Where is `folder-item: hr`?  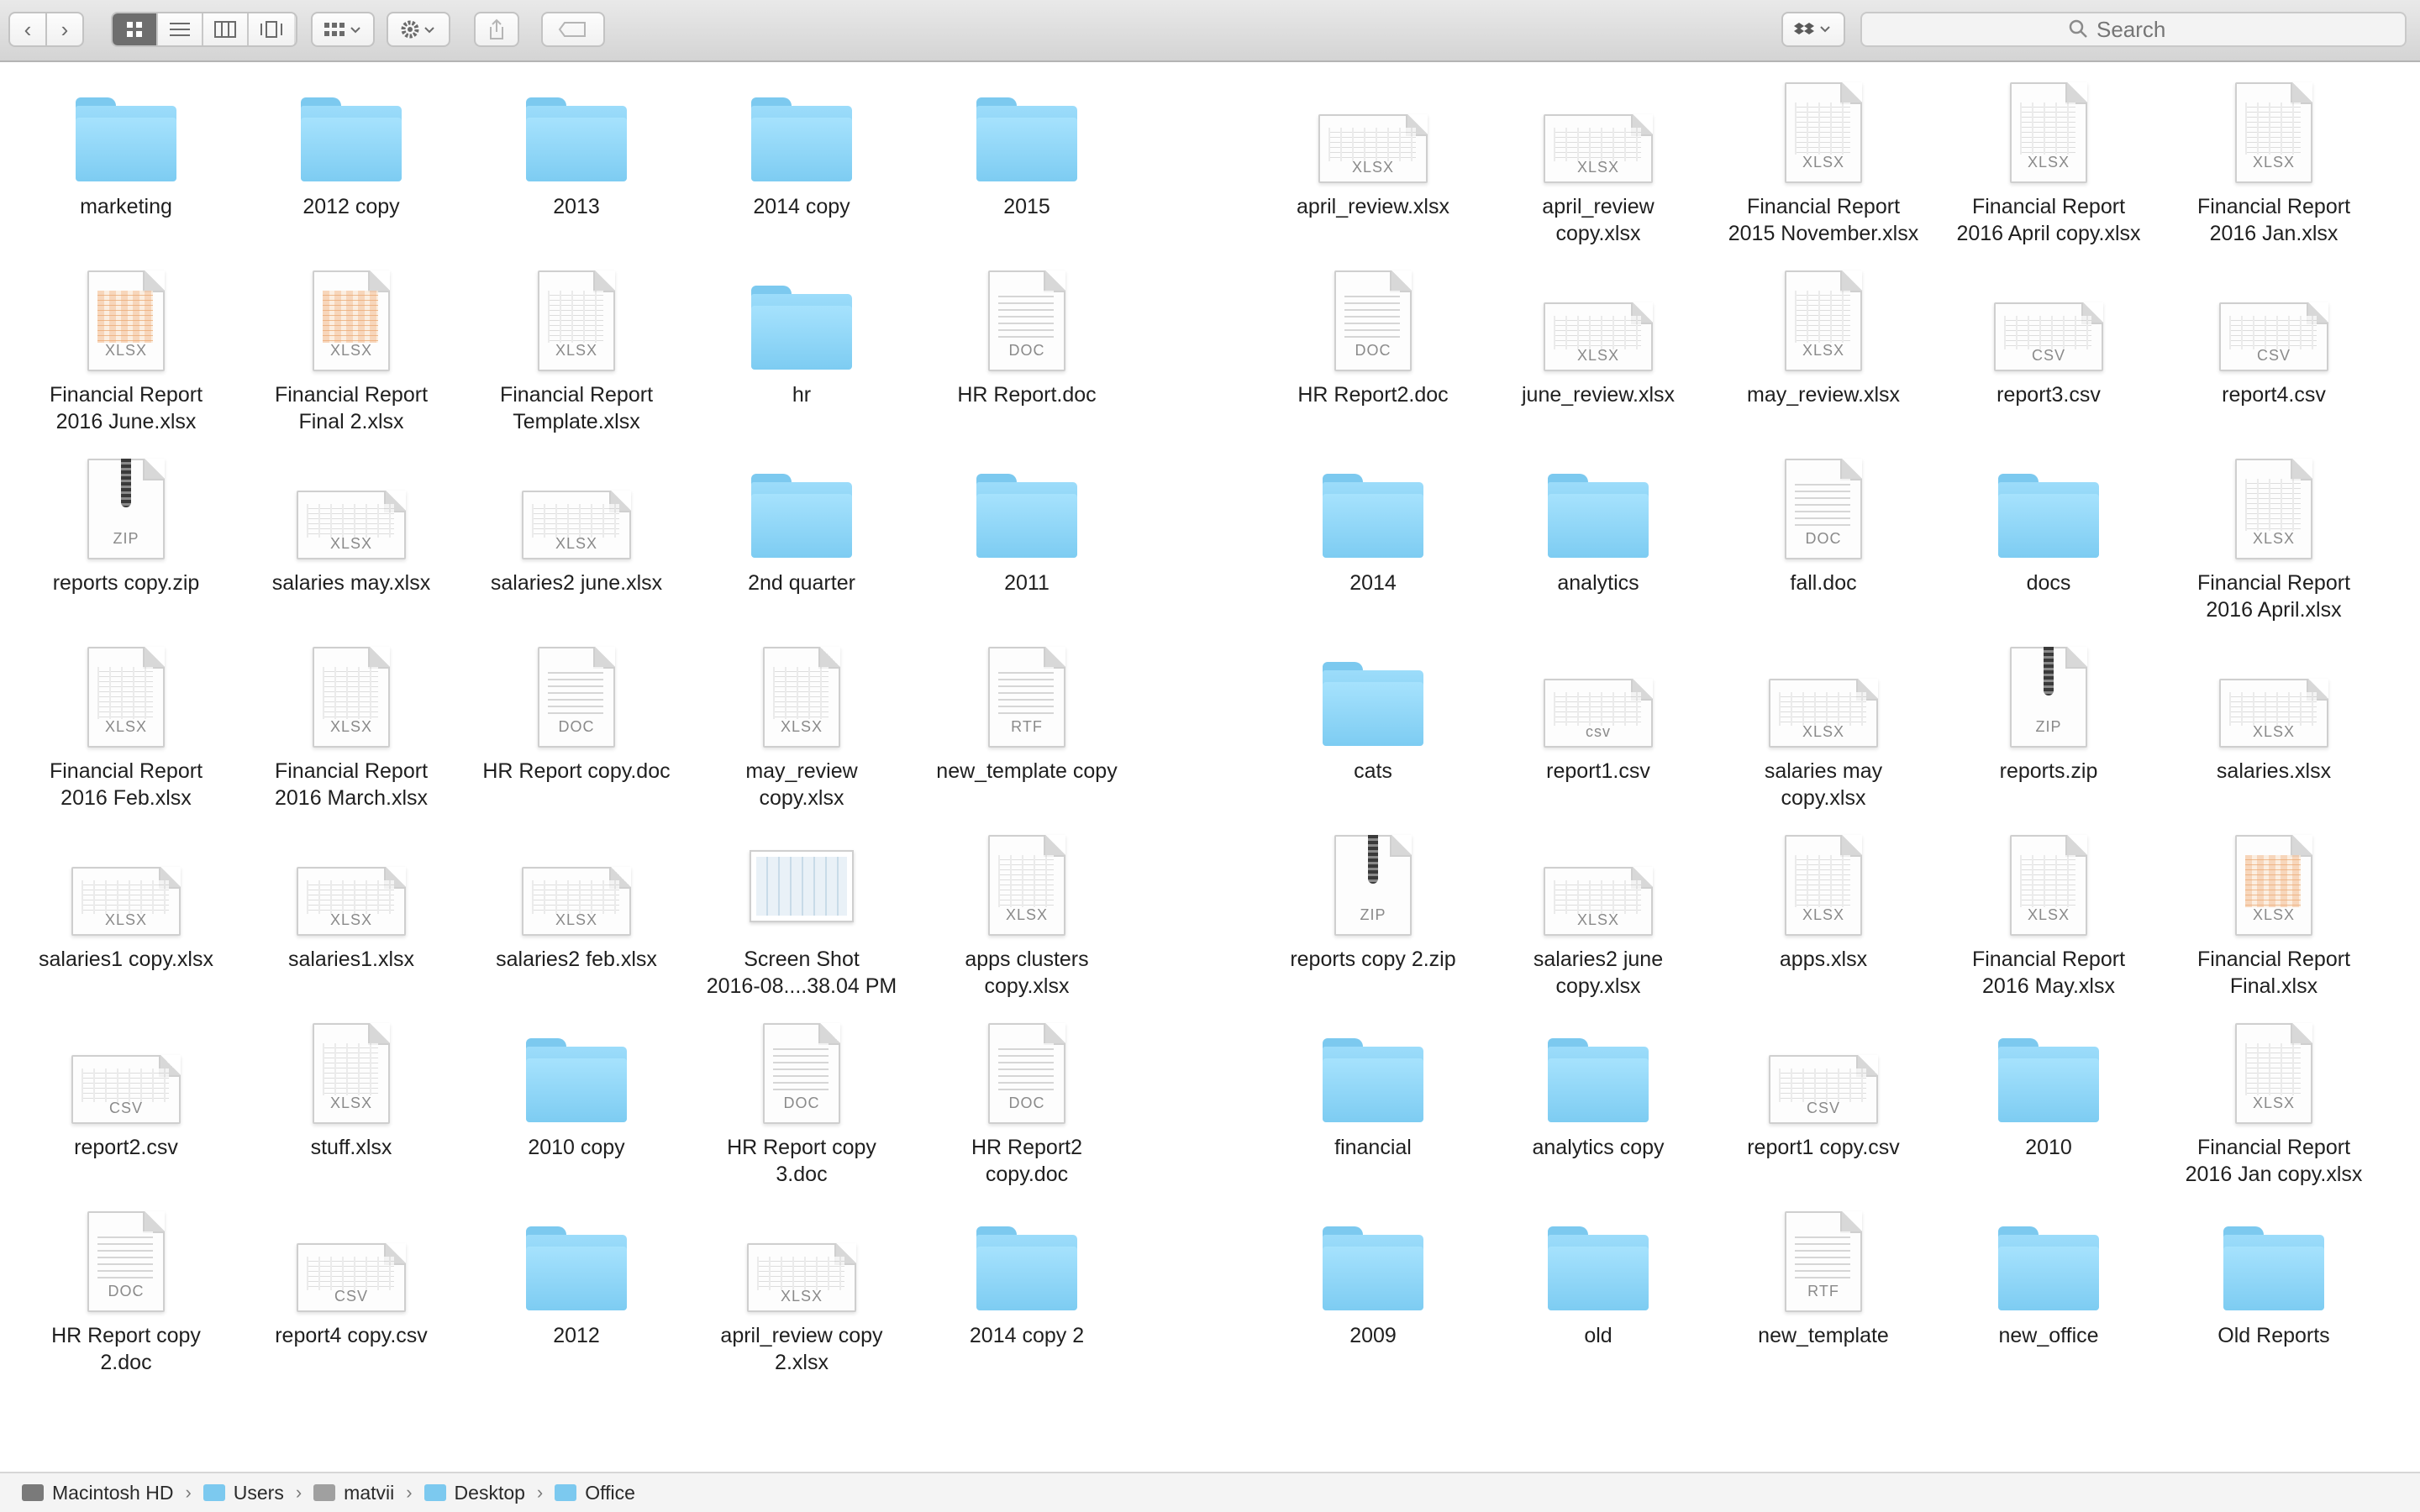 folder-item: hr is located at coordinates (801, 336).